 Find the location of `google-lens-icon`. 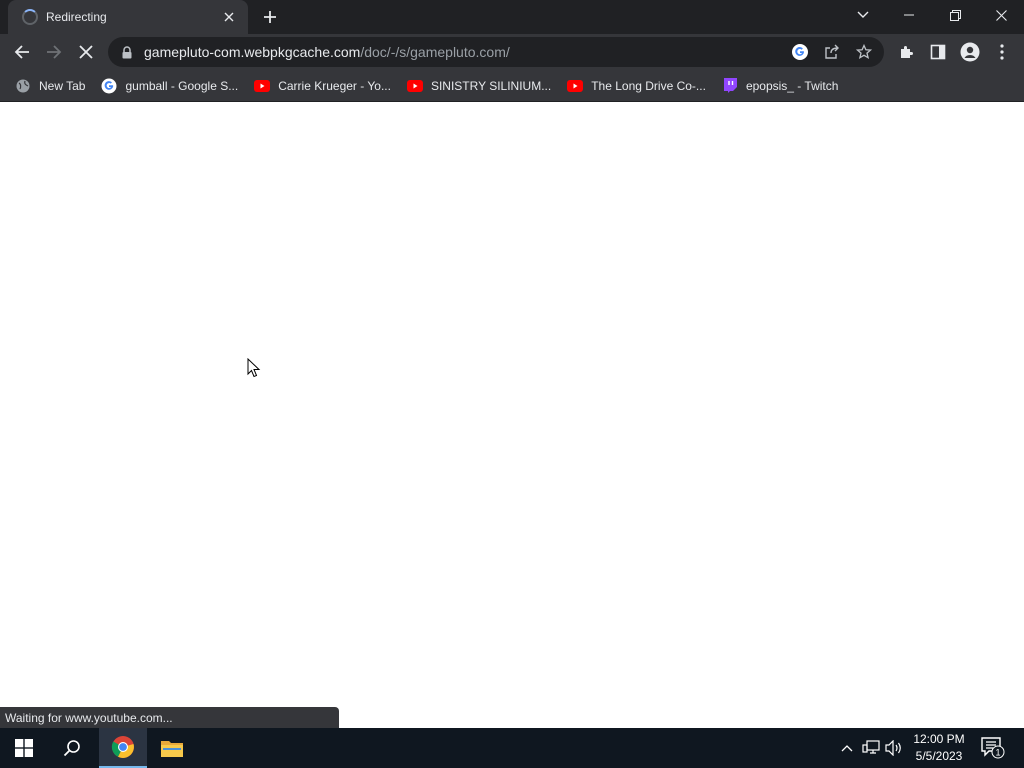

google-lens-icon is located at coordinates (800, 52).